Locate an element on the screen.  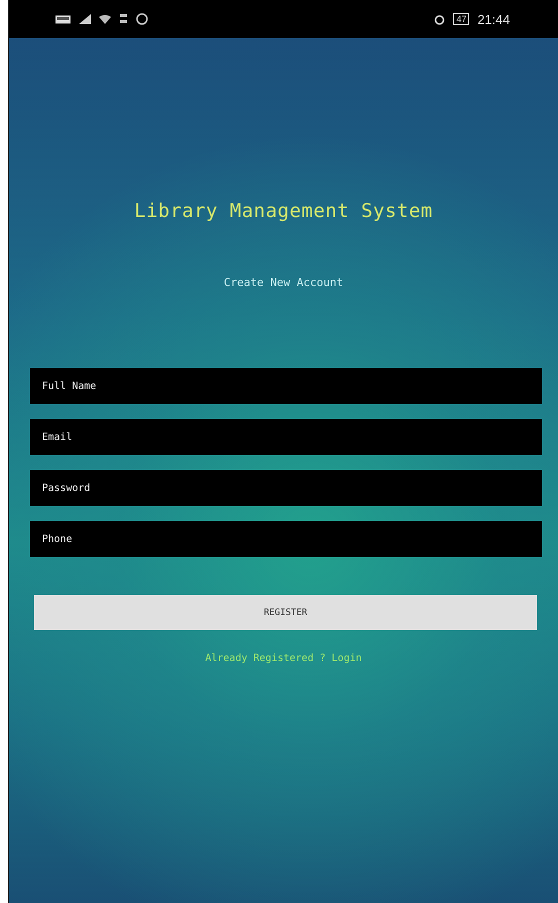
app-title: Library Management System is located at coordinates (283, 211).